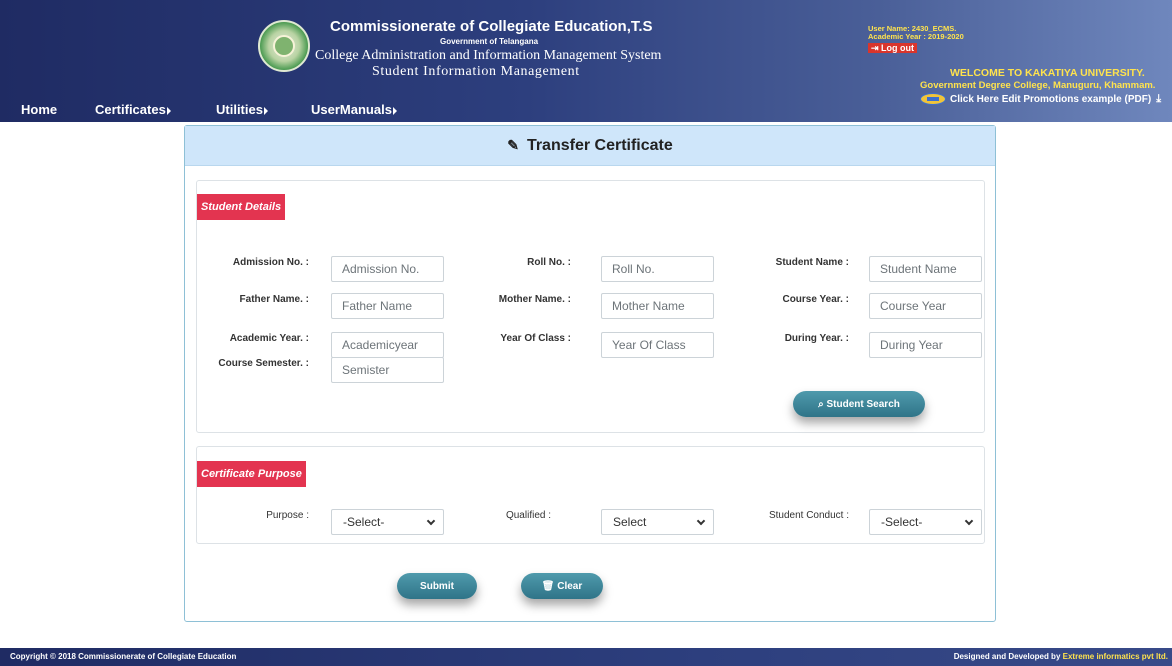 The image size is (1172, 666). What do you see at coordinates (489, 41) in the screenshot?
I see `header-government: Government of Telangana` at bounding box center [489, 41].